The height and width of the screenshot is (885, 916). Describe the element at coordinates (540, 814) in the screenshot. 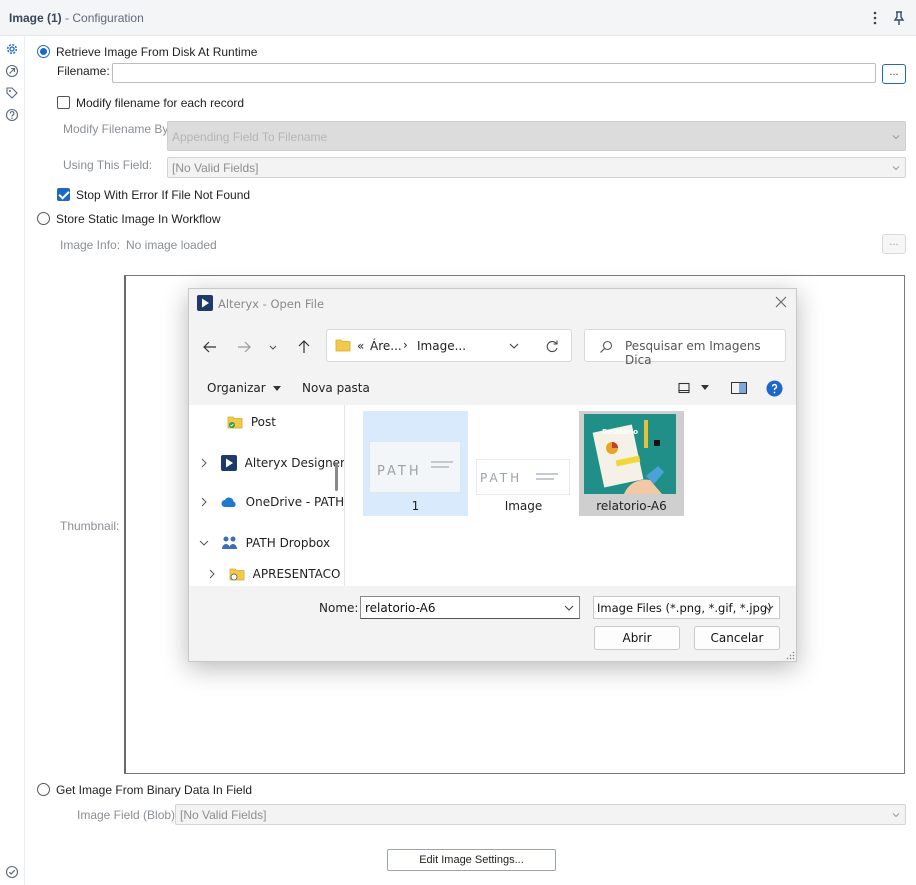

I see `blob-field-select: [No Valid Fields]` at that location.